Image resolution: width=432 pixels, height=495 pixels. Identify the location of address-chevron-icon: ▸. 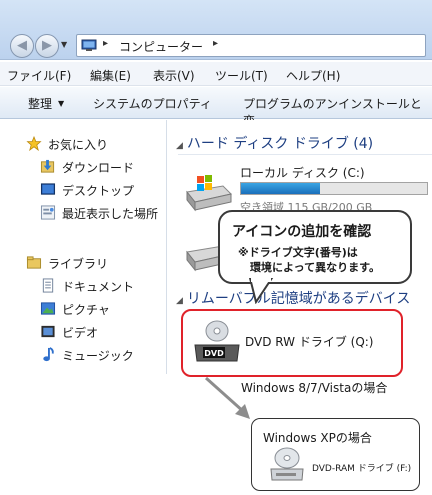
(215, 43).